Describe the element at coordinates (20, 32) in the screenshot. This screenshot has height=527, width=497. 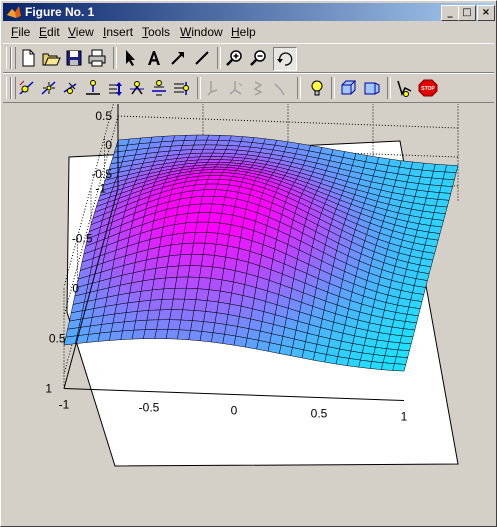
I see `menu-file: File` at that location.